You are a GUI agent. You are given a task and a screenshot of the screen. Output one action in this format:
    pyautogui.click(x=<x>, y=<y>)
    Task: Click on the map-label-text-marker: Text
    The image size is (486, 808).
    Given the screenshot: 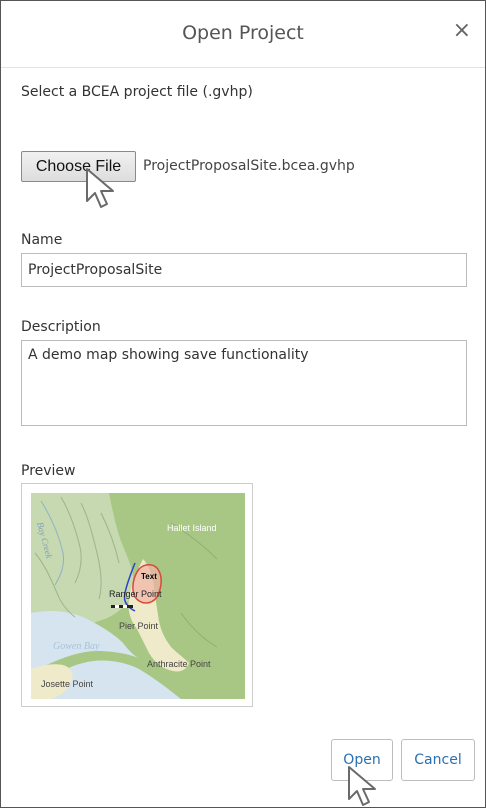 What is the action you would take?
    pyautogui.click(x=149, y=576)
    